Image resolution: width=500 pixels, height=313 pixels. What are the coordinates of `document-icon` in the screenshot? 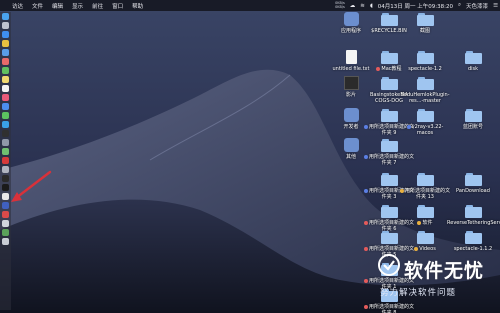 It's located at (351, 57).